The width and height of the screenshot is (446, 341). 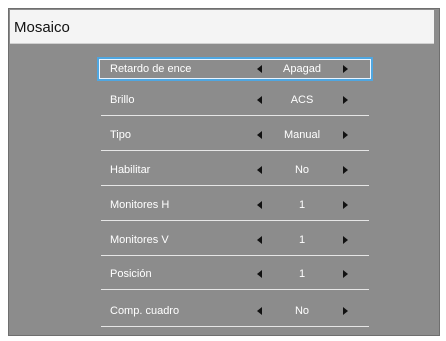 I want to click on menu-item-retardo-de-encendido: Retardo de ence Apagad, so click(x=235, y=71).